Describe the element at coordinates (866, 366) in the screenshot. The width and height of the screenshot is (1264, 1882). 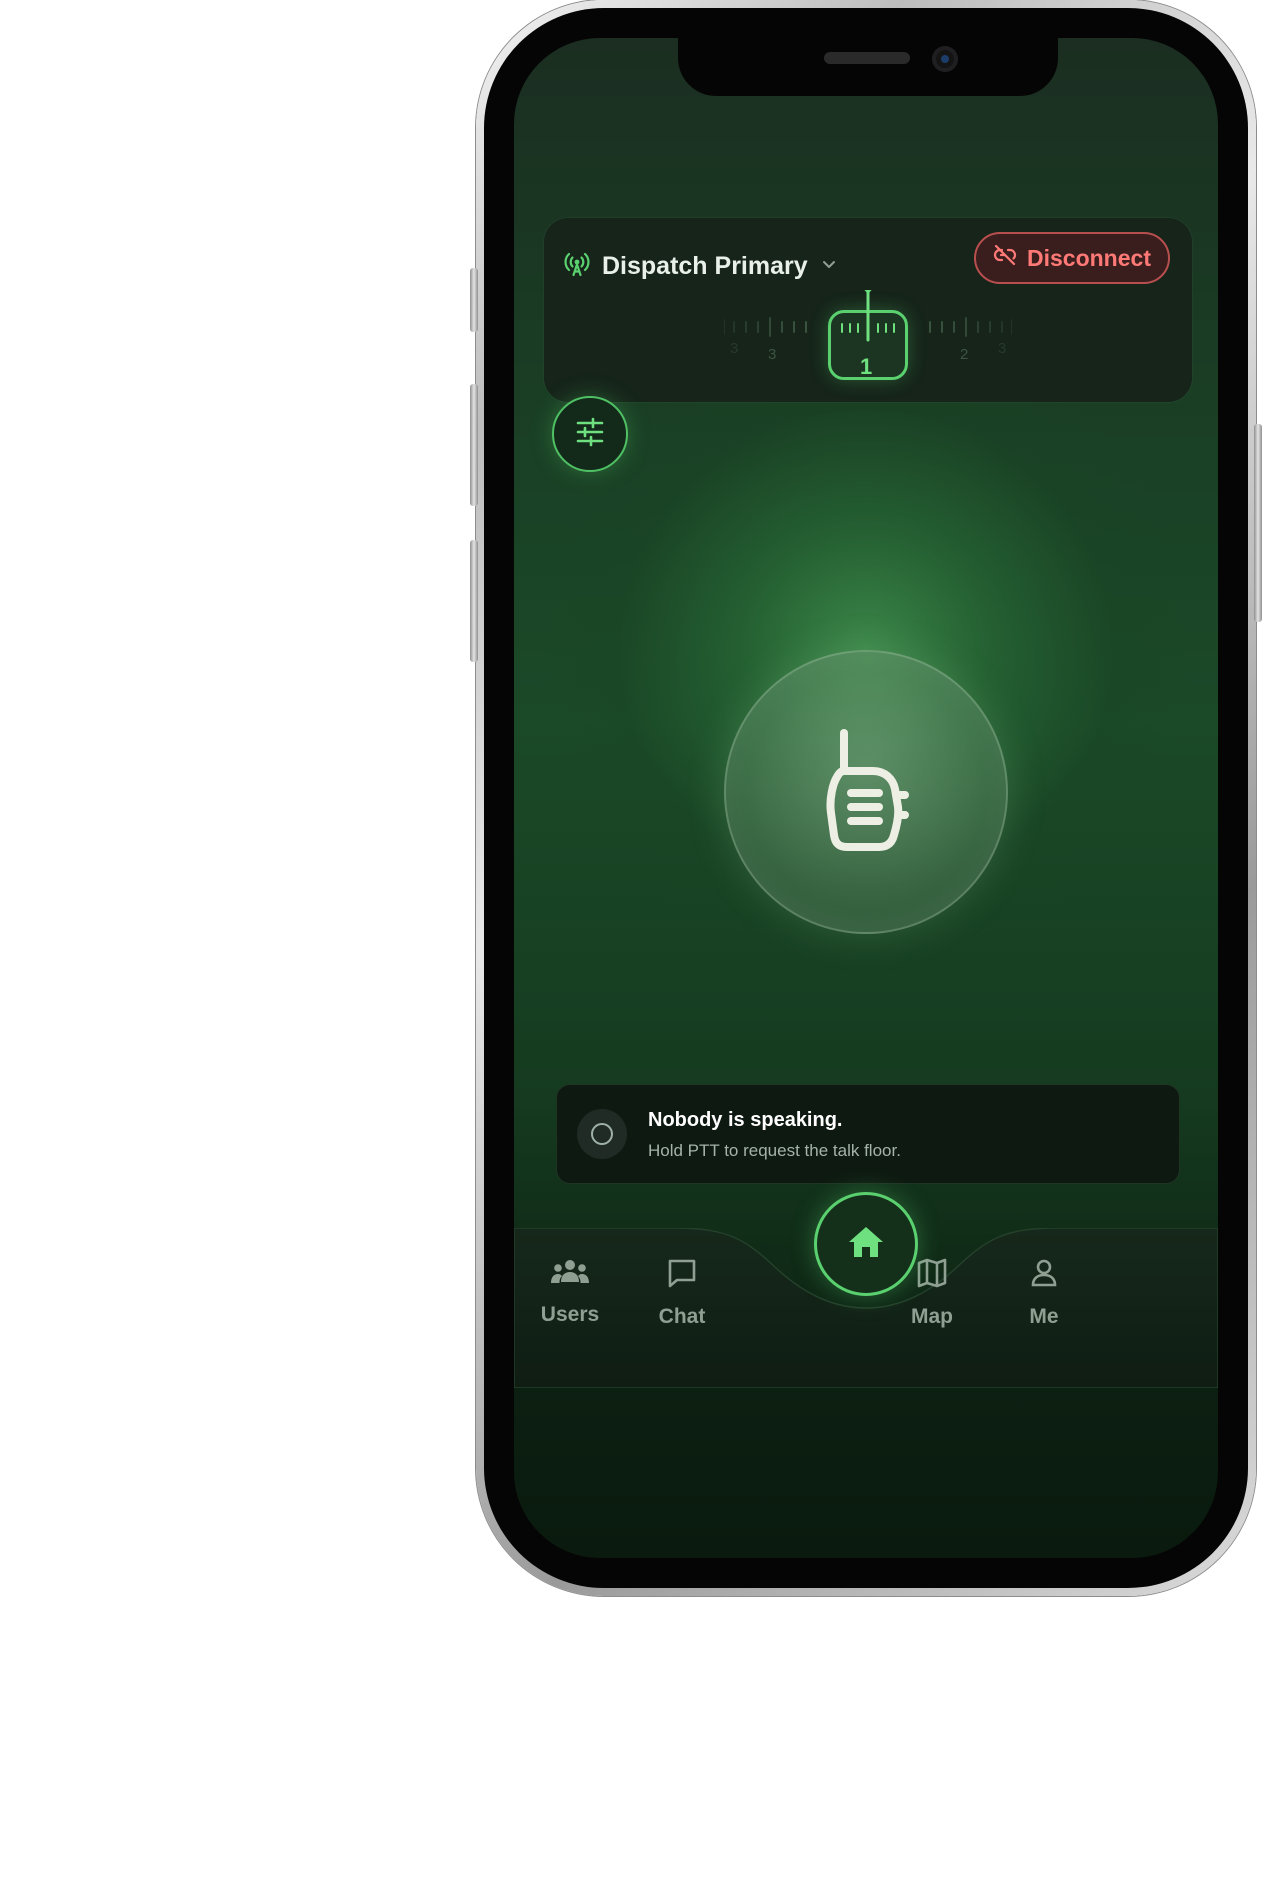
I see `tuner-active-channel: 1` at that location.